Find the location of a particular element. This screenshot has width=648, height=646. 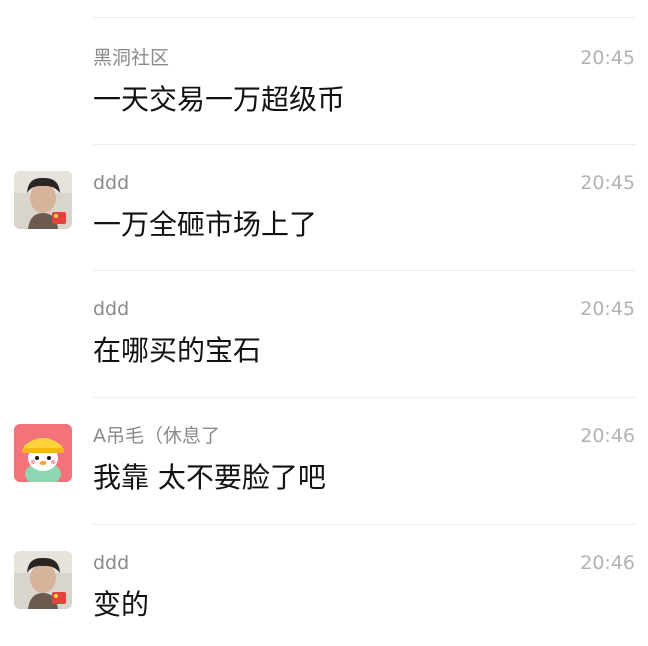

message-text: 一天交易一万超级币 is located at coordinates (219, 100).